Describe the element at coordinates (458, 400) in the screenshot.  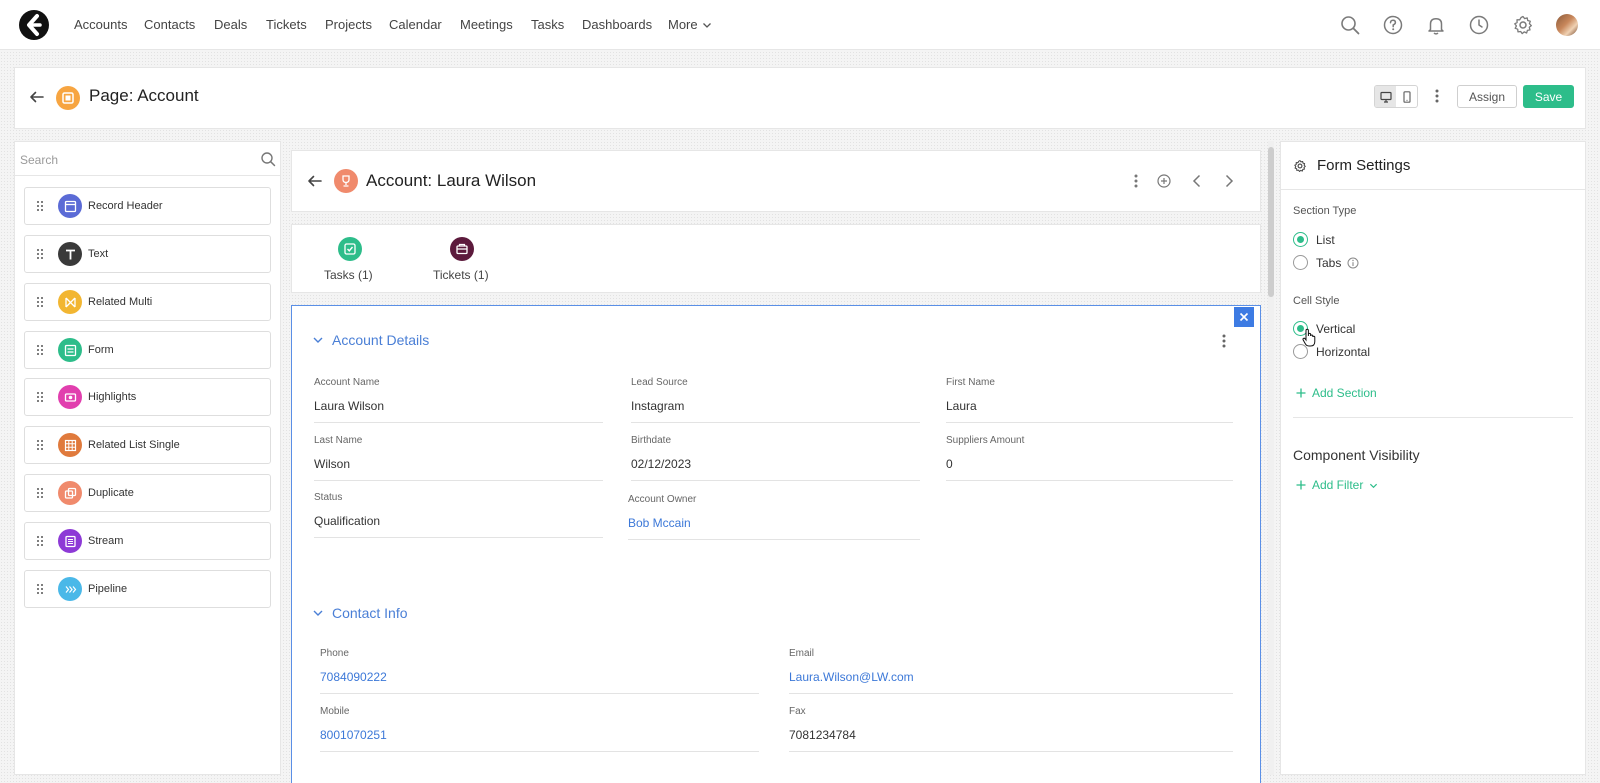
I see `field-account-name: Account Name Laura Wilson` at that location.